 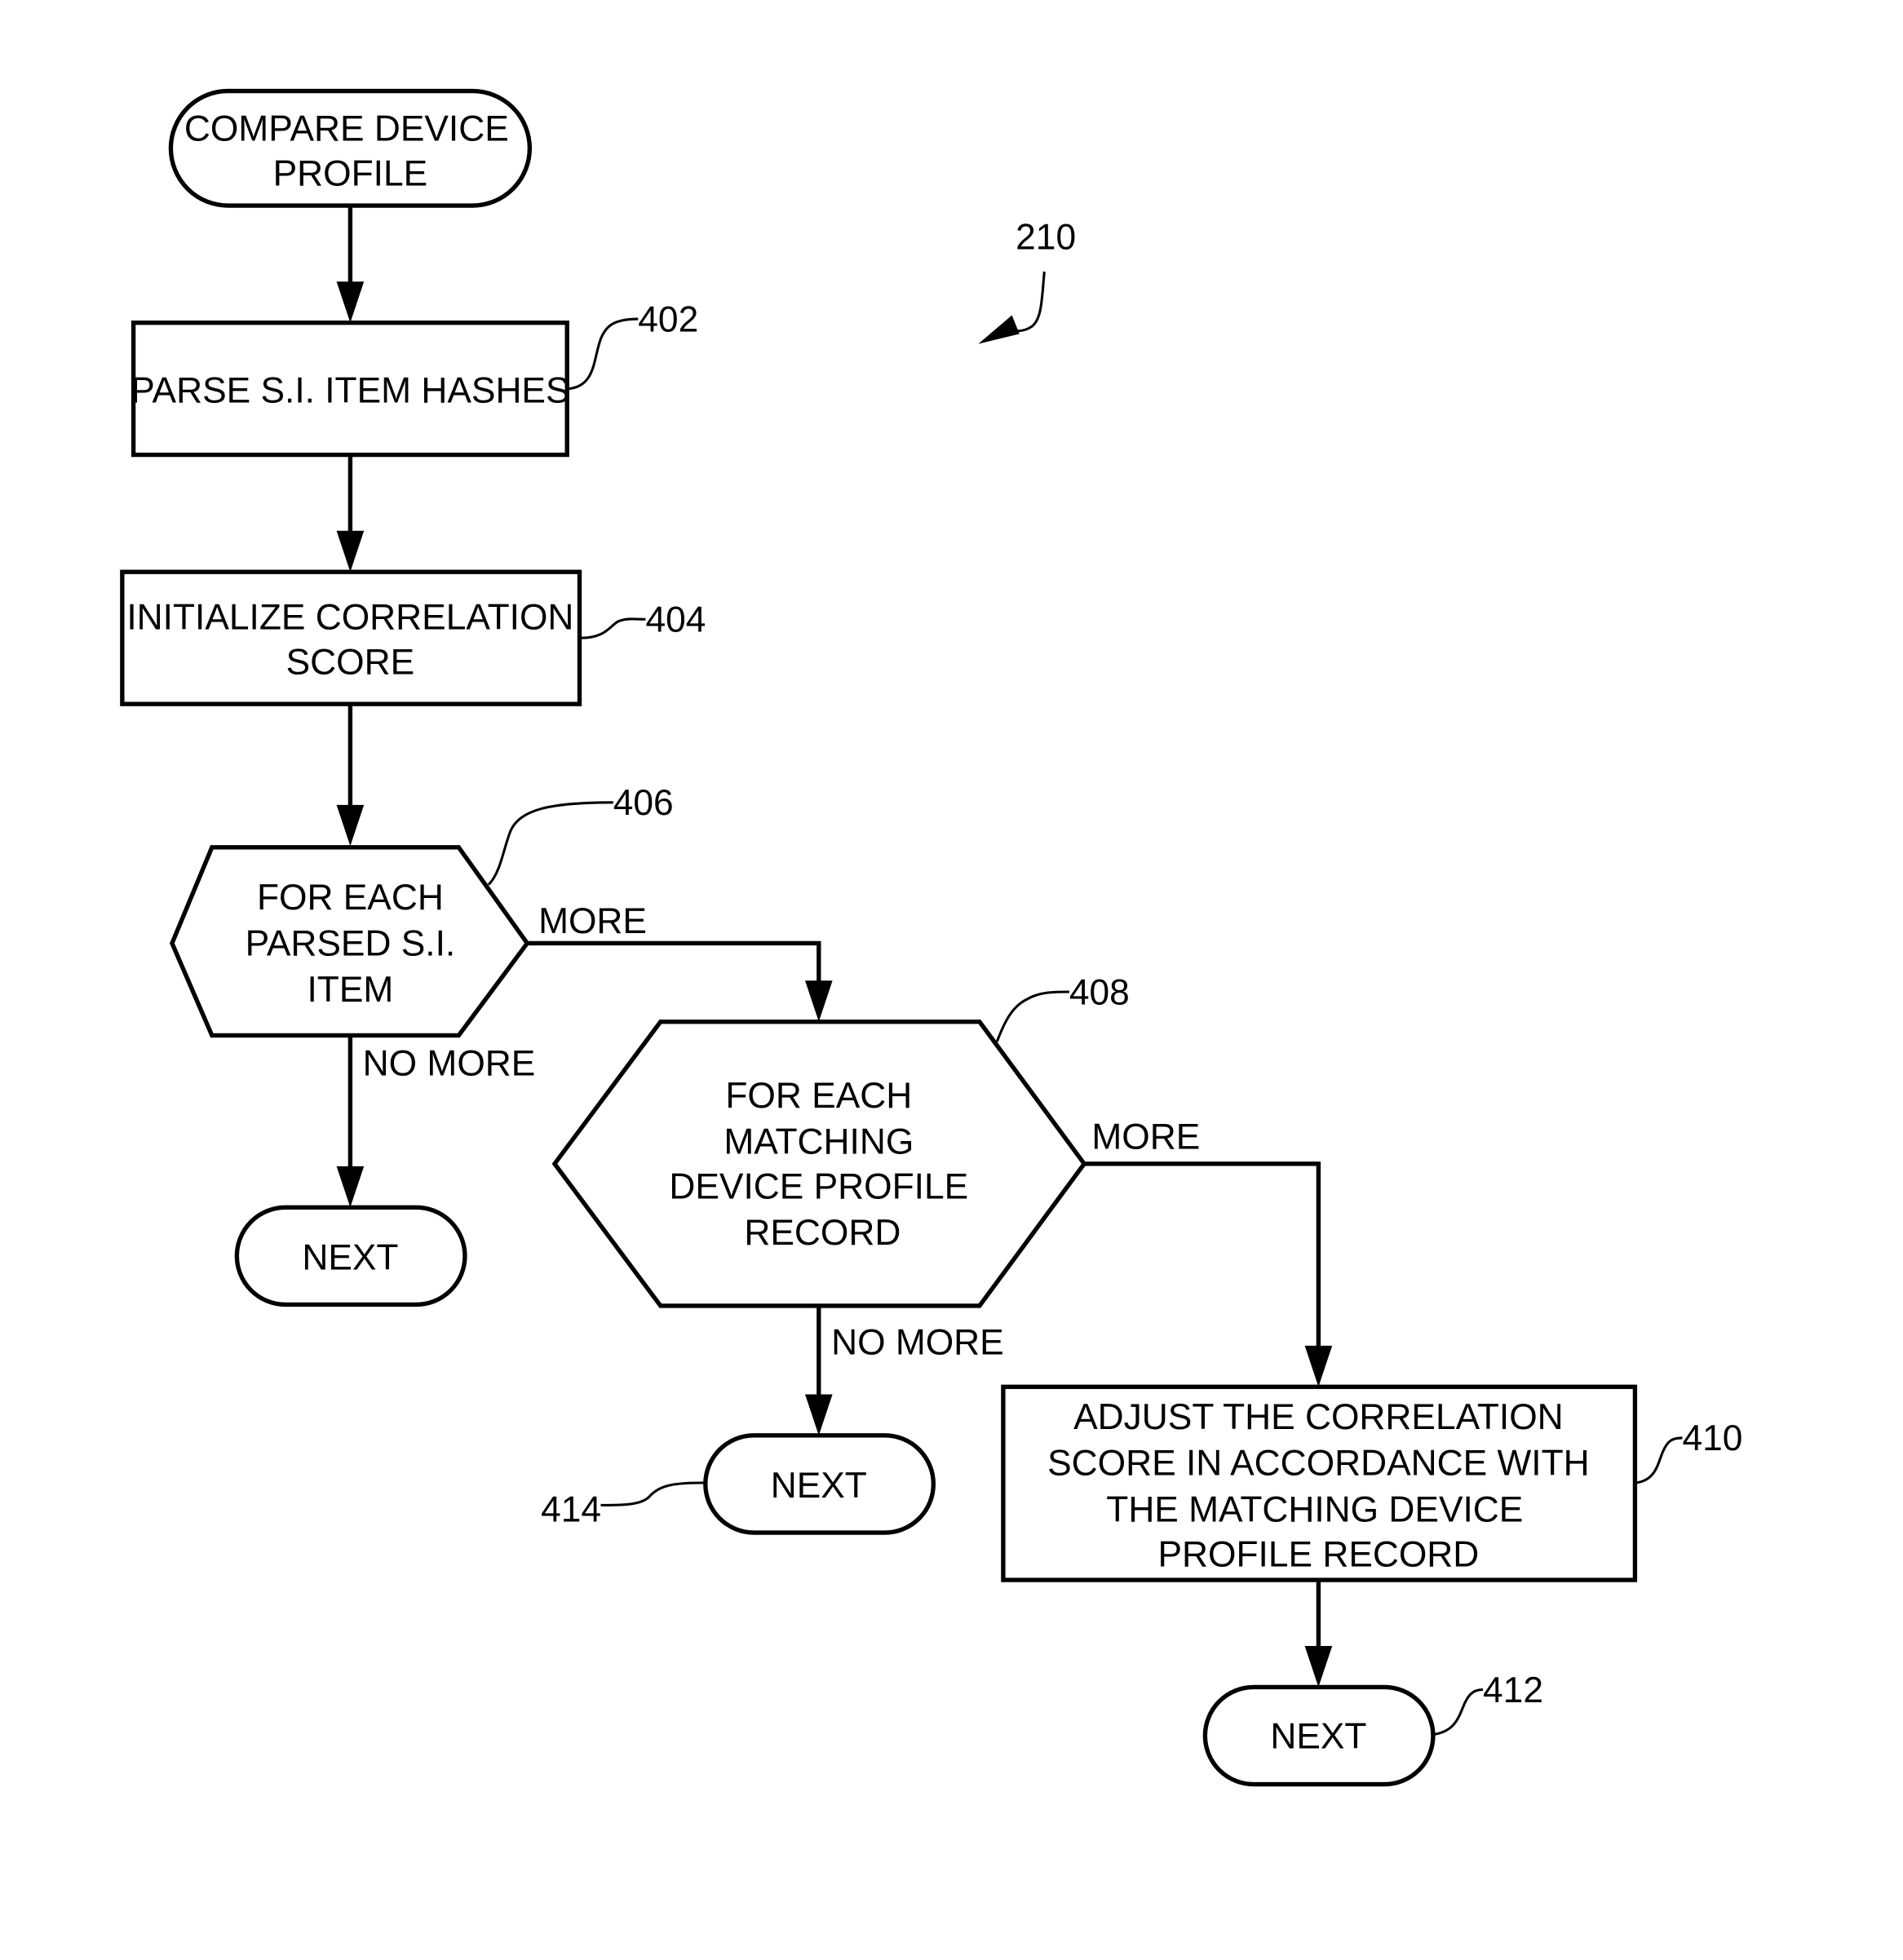 What do you see at coordinates (668, 319) in the screenshot?
I see `ref-402: 402` at bounding box center [668, 319].